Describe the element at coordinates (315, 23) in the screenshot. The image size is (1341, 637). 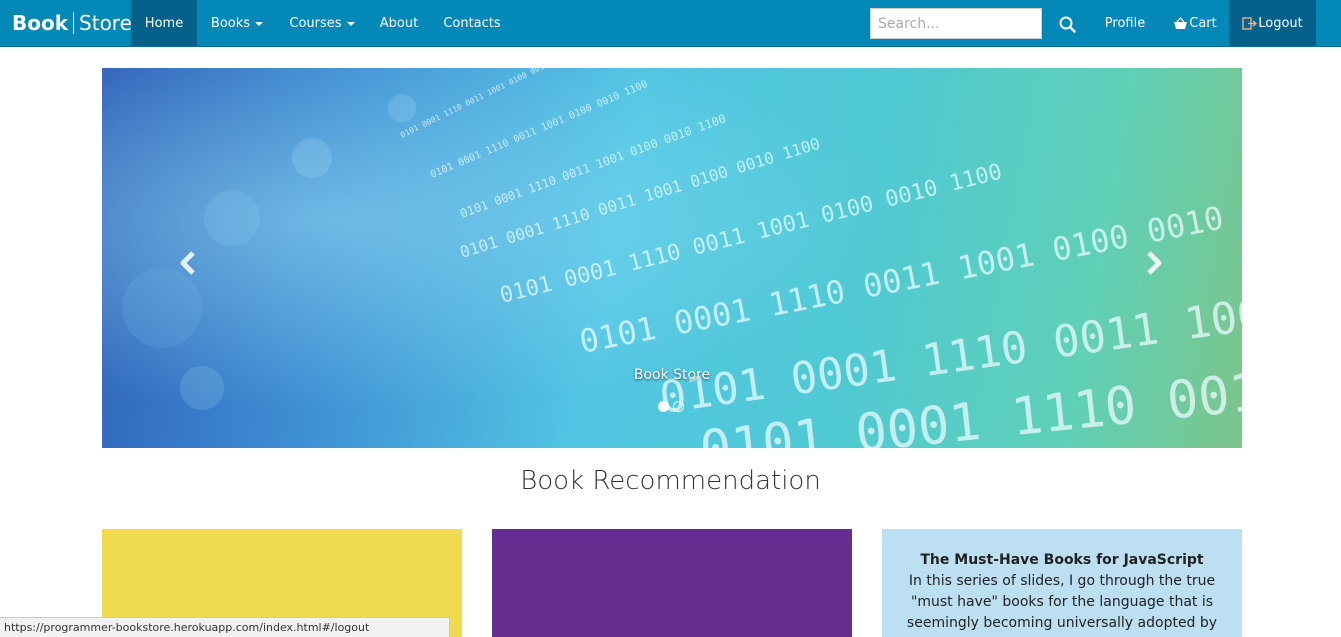
I see `nav-courses-label: Courses` at that location.